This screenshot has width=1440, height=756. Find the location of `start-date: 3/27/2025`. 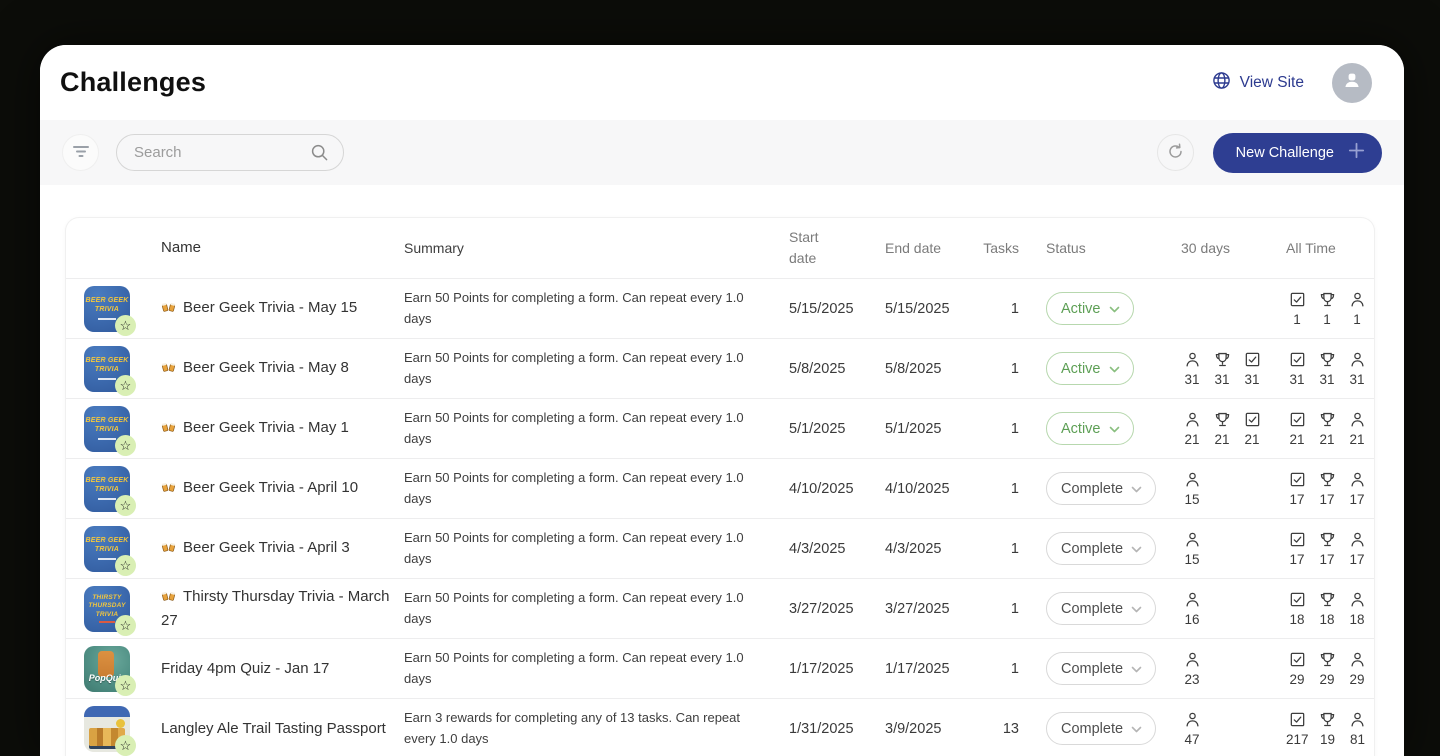

start-date: 3/27/2025 is located at coordinates (821, 608).